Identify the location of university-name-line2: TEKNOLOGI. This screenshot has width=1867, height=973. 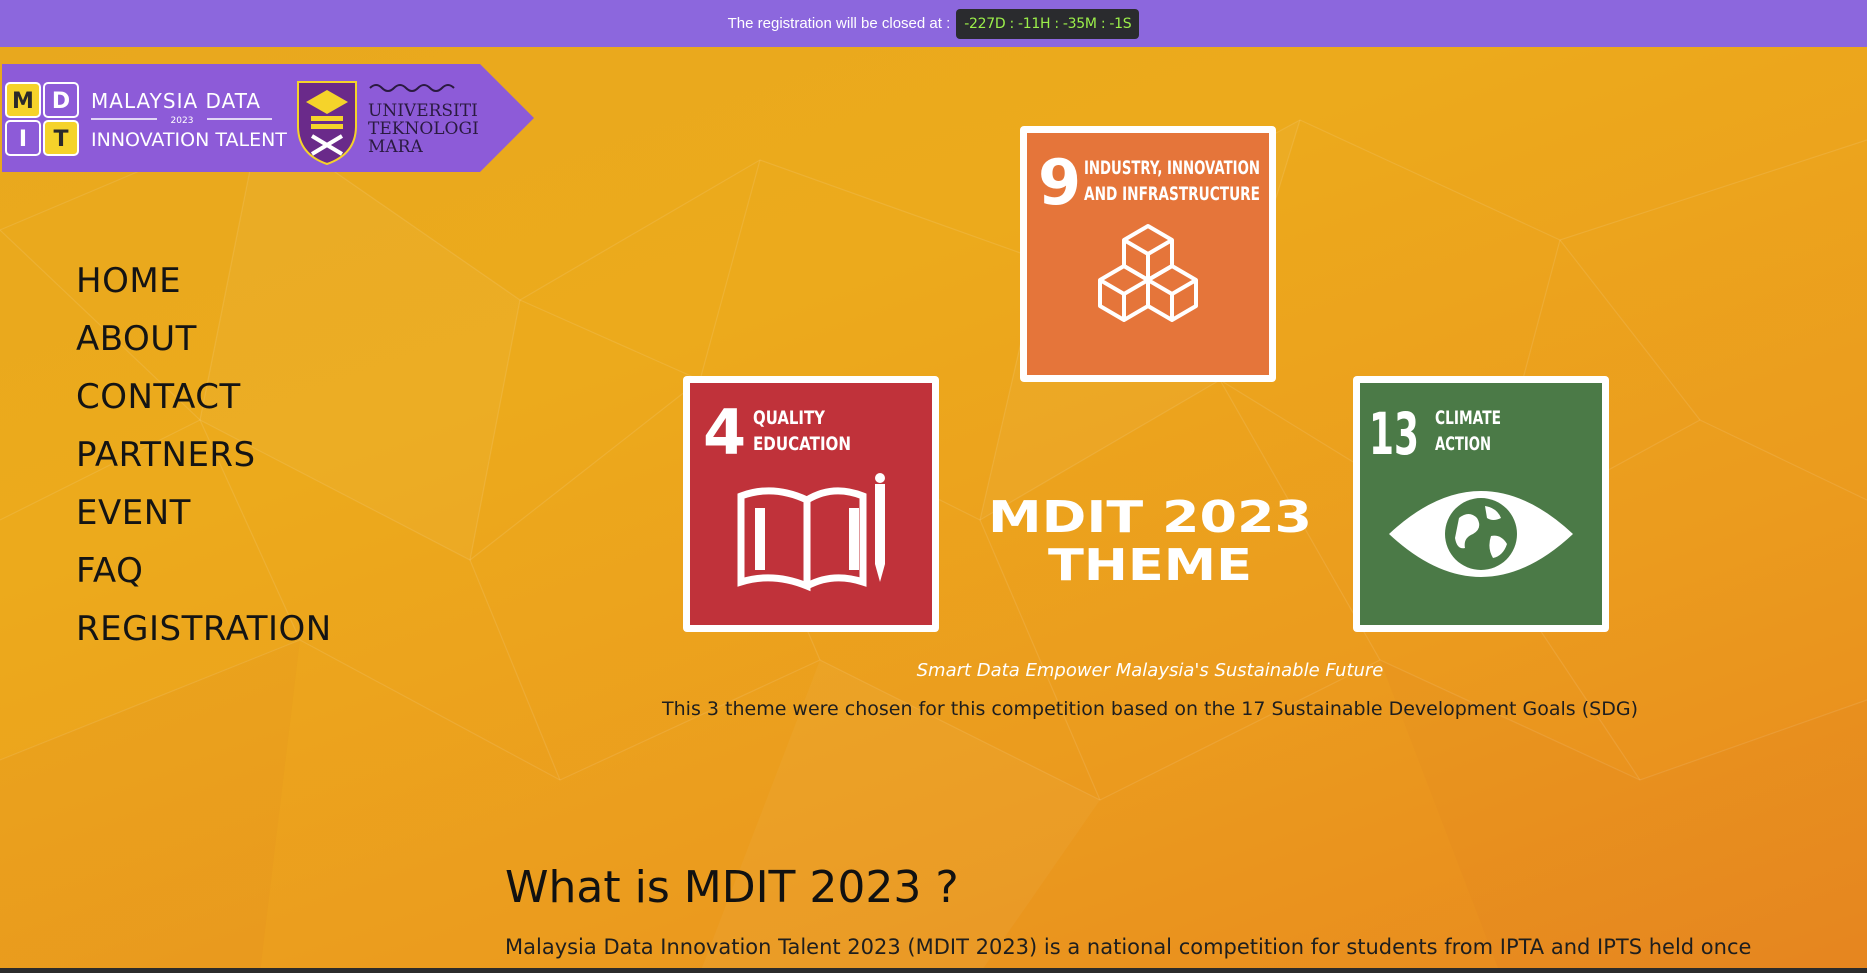
(423, 129).